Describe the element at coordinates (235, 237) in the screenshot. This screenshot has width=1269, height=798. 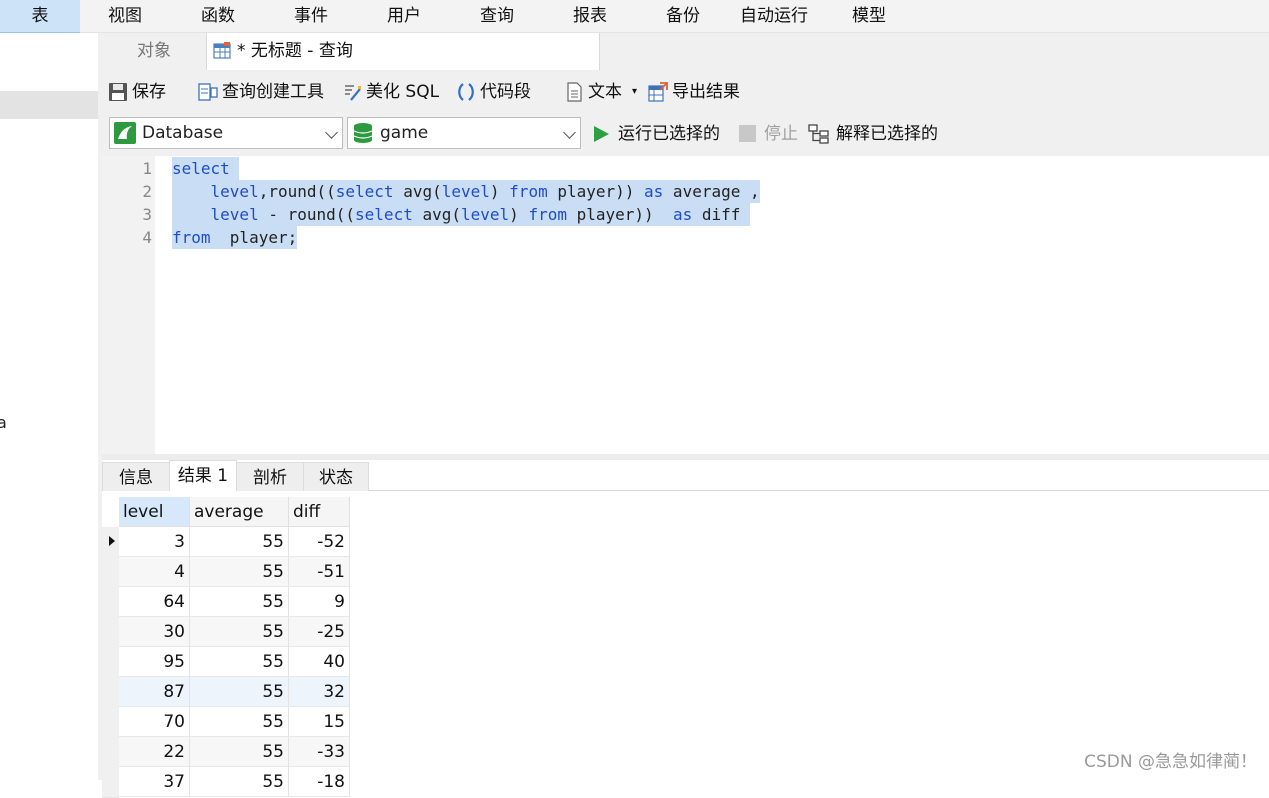
I see `code-line: from player;` at that location.